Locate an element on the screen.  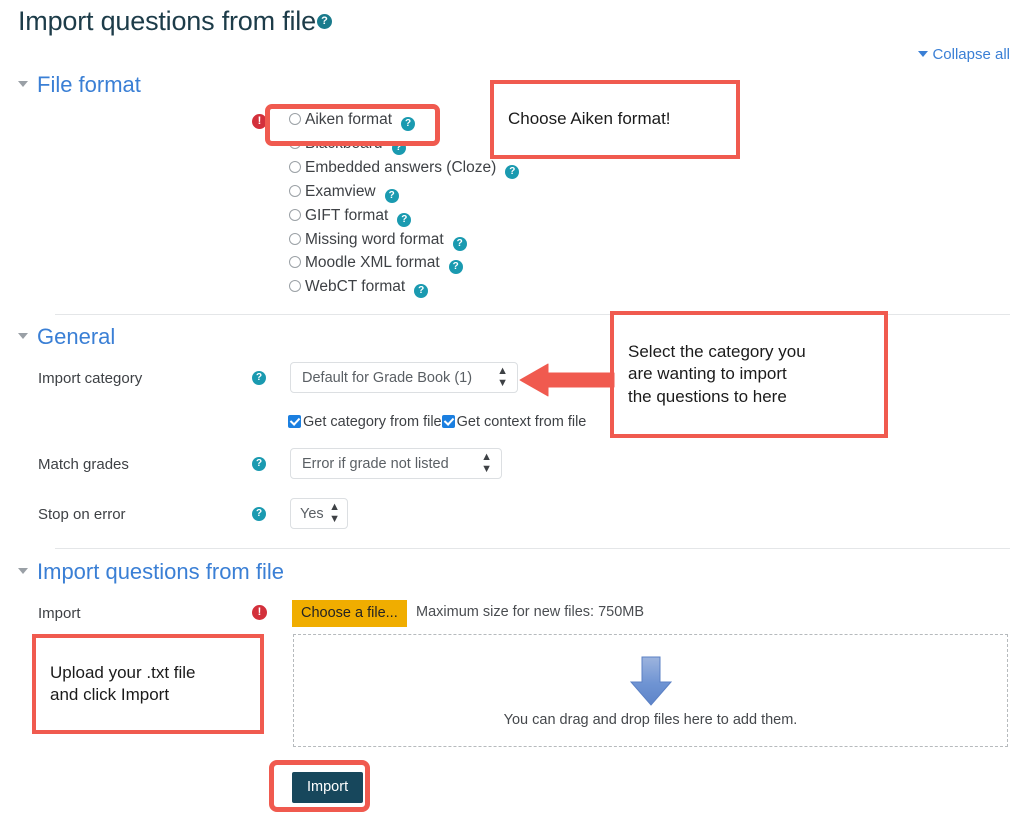
radio-option-gift-format: GIFT format? is located at coordinates (350, 217).